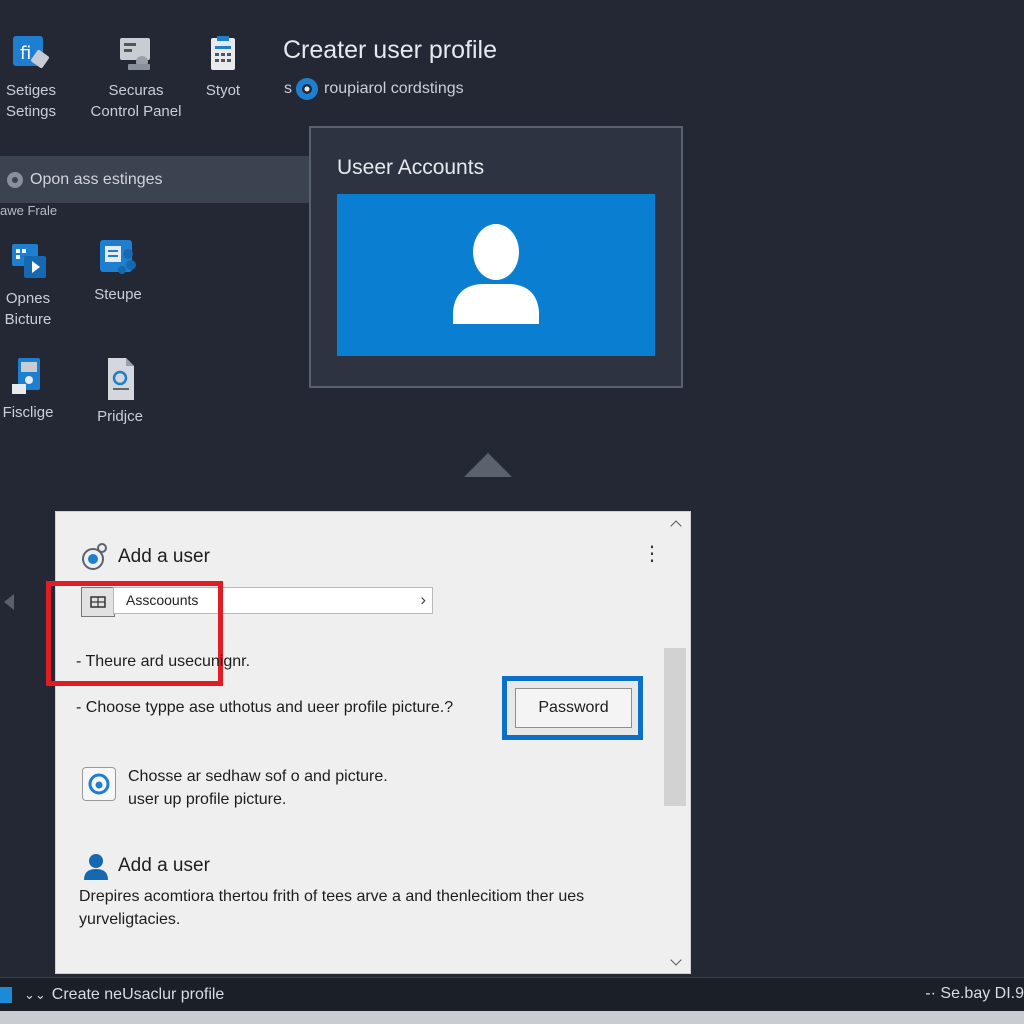  Describe the element at coordinates (488, 465) in the screenshot. I see `collapse-arrow-icon` at that location.